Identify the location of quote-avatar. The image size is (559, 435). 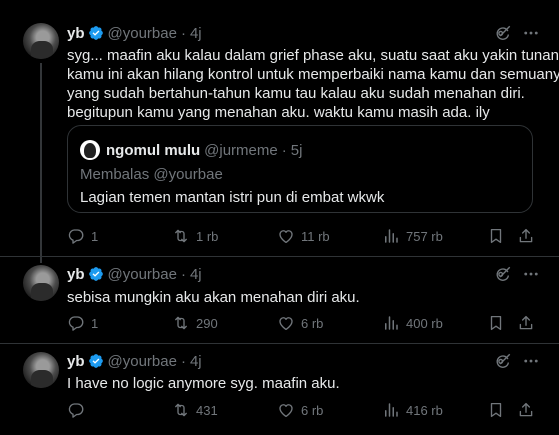
(90, 150).